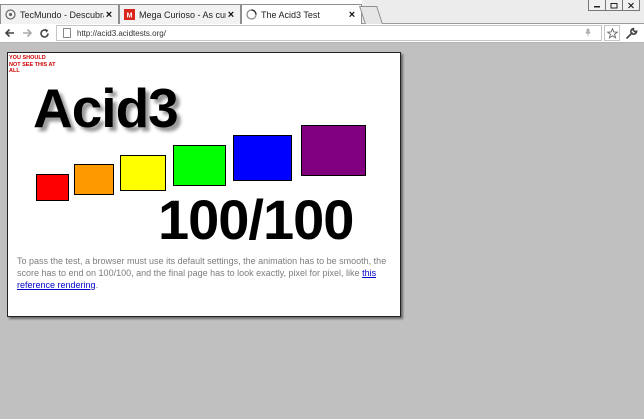 This screenshot has height=419, width=644. I want to click on megacurioso-favicon-icon: M, so click(129, 14).